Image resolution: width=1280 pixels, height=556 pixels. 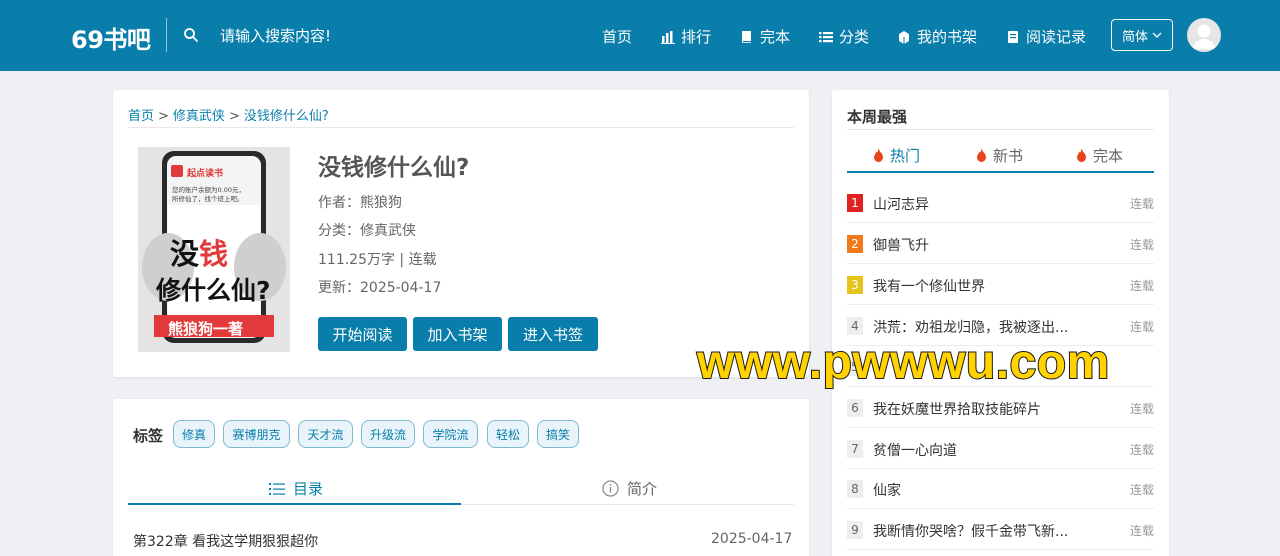 I want to click on tag-item: 赛博朋克, so click(x=256, y=434).